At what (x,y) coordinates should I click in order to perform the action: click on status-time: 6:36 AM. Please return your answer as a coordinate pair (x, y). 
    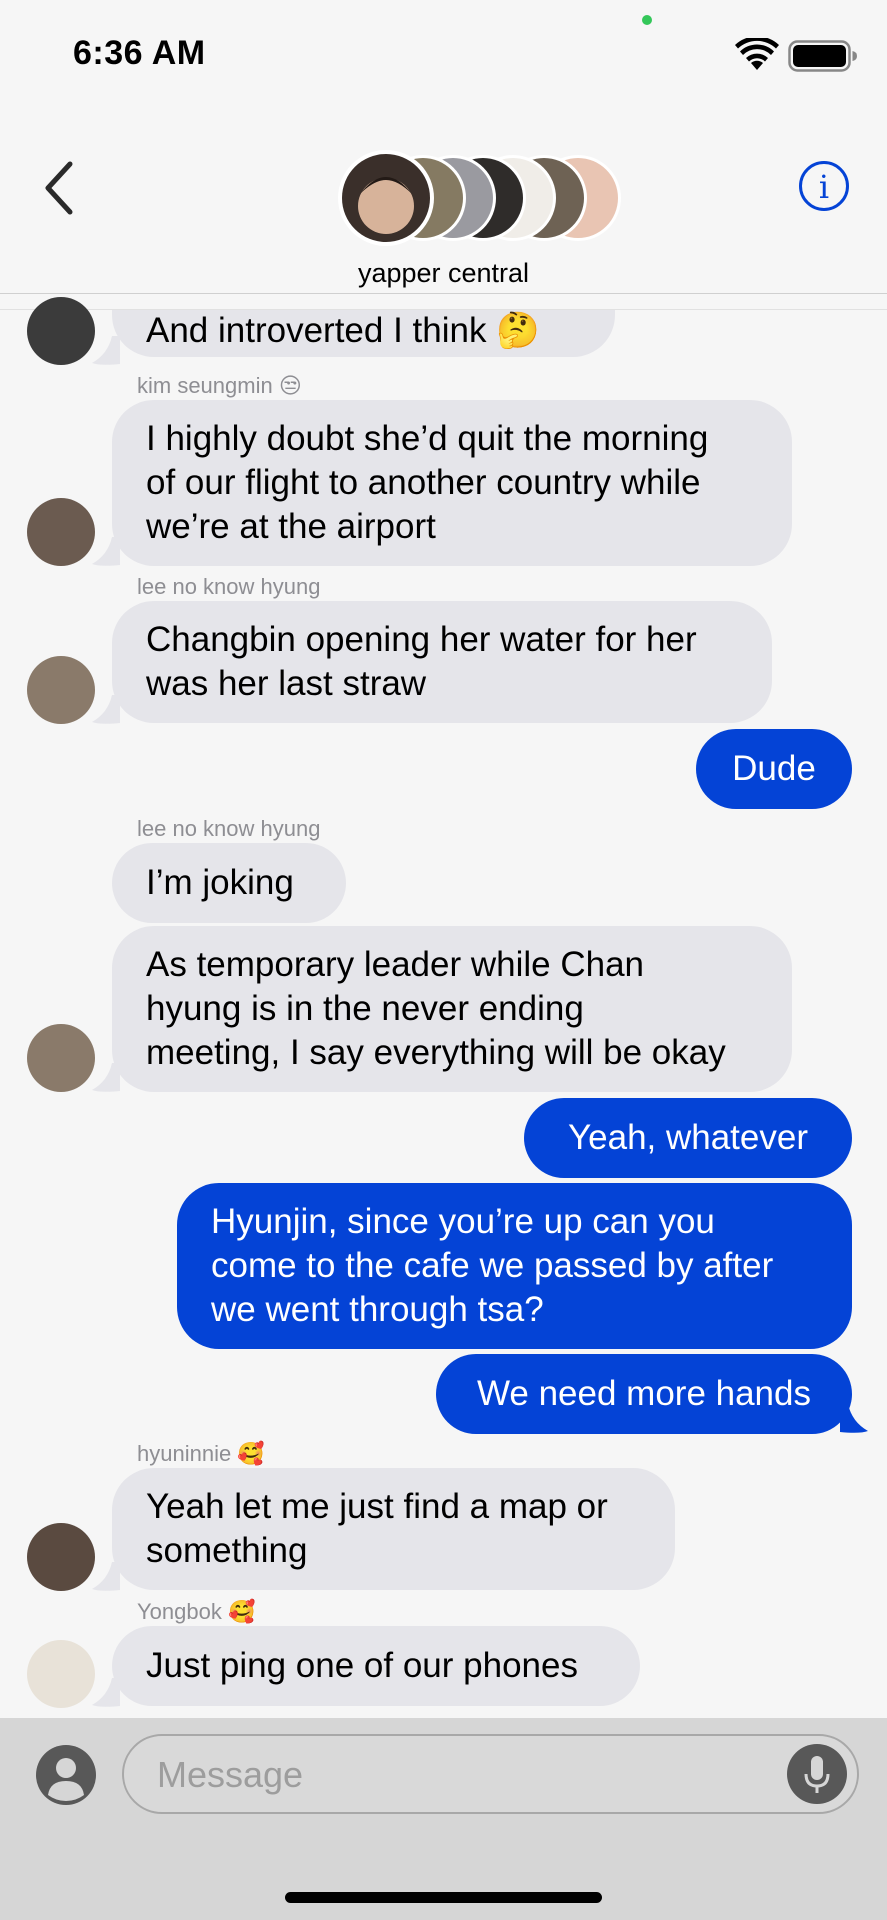
    Looking at the image, I should click on (139, 53).